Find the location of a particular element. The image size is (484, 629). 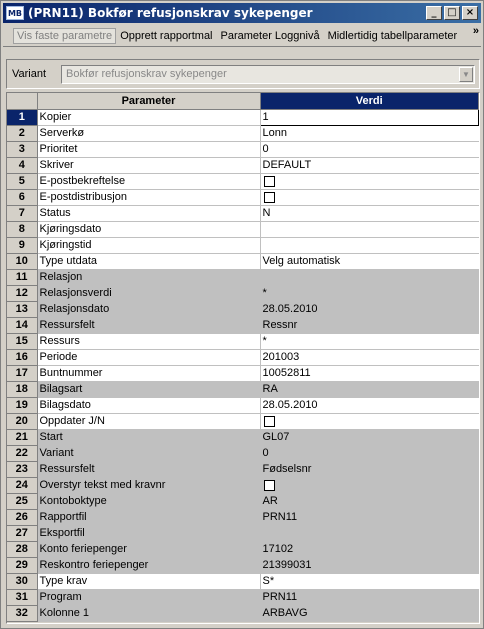

row-number: 11 is located at coordinates (22, 277).